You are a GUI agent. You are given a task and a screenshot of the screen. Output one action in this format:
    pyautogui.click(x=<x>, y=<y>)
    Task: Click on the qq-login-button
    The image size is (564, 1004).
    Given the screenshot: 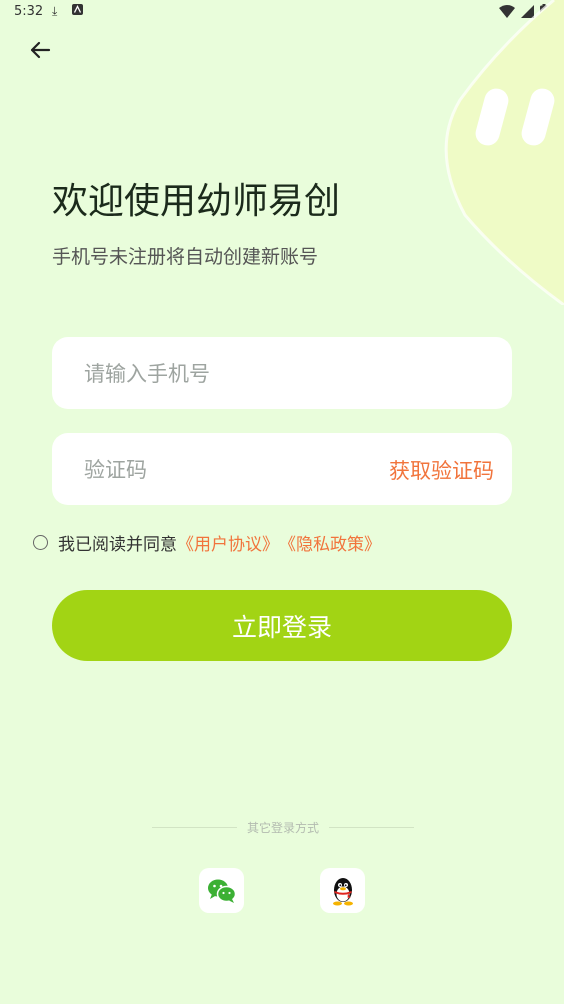 What is the action you would take?
    pyautogui.click(x=342, y=890)
    